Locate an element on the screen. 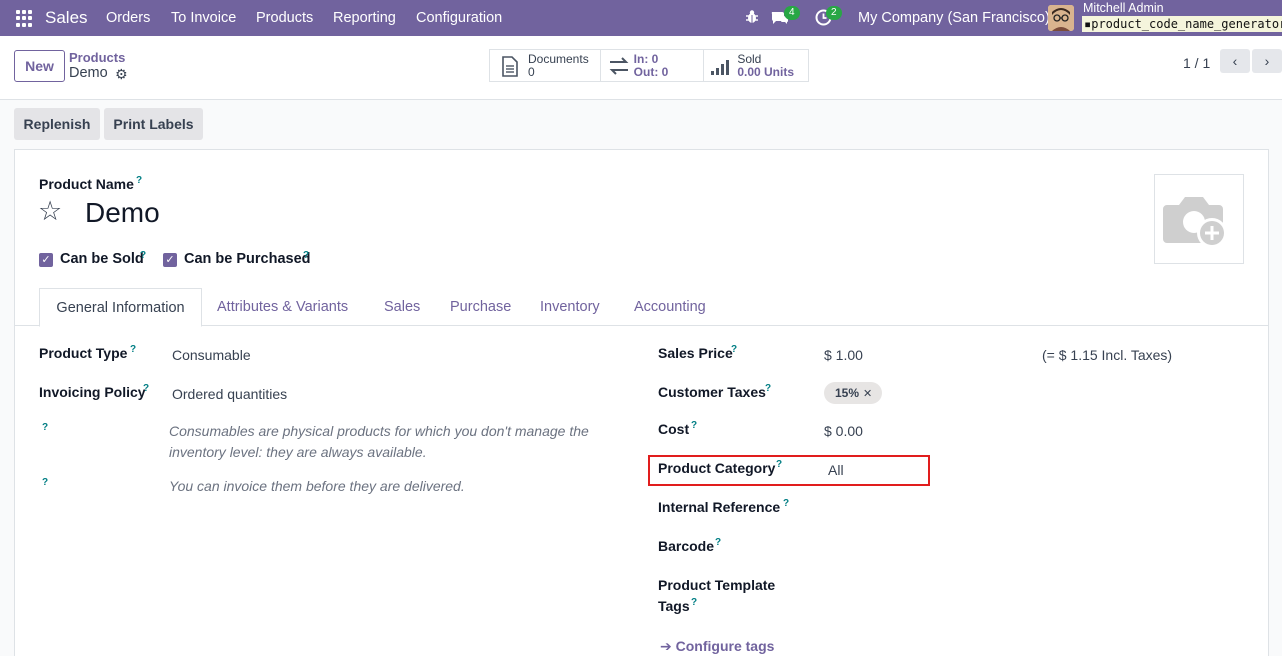 Image resolution: width=1282 pixels, height=656 pixels. invoicing-policy-field: Ordered quantities is located at coordinates (229, 394).